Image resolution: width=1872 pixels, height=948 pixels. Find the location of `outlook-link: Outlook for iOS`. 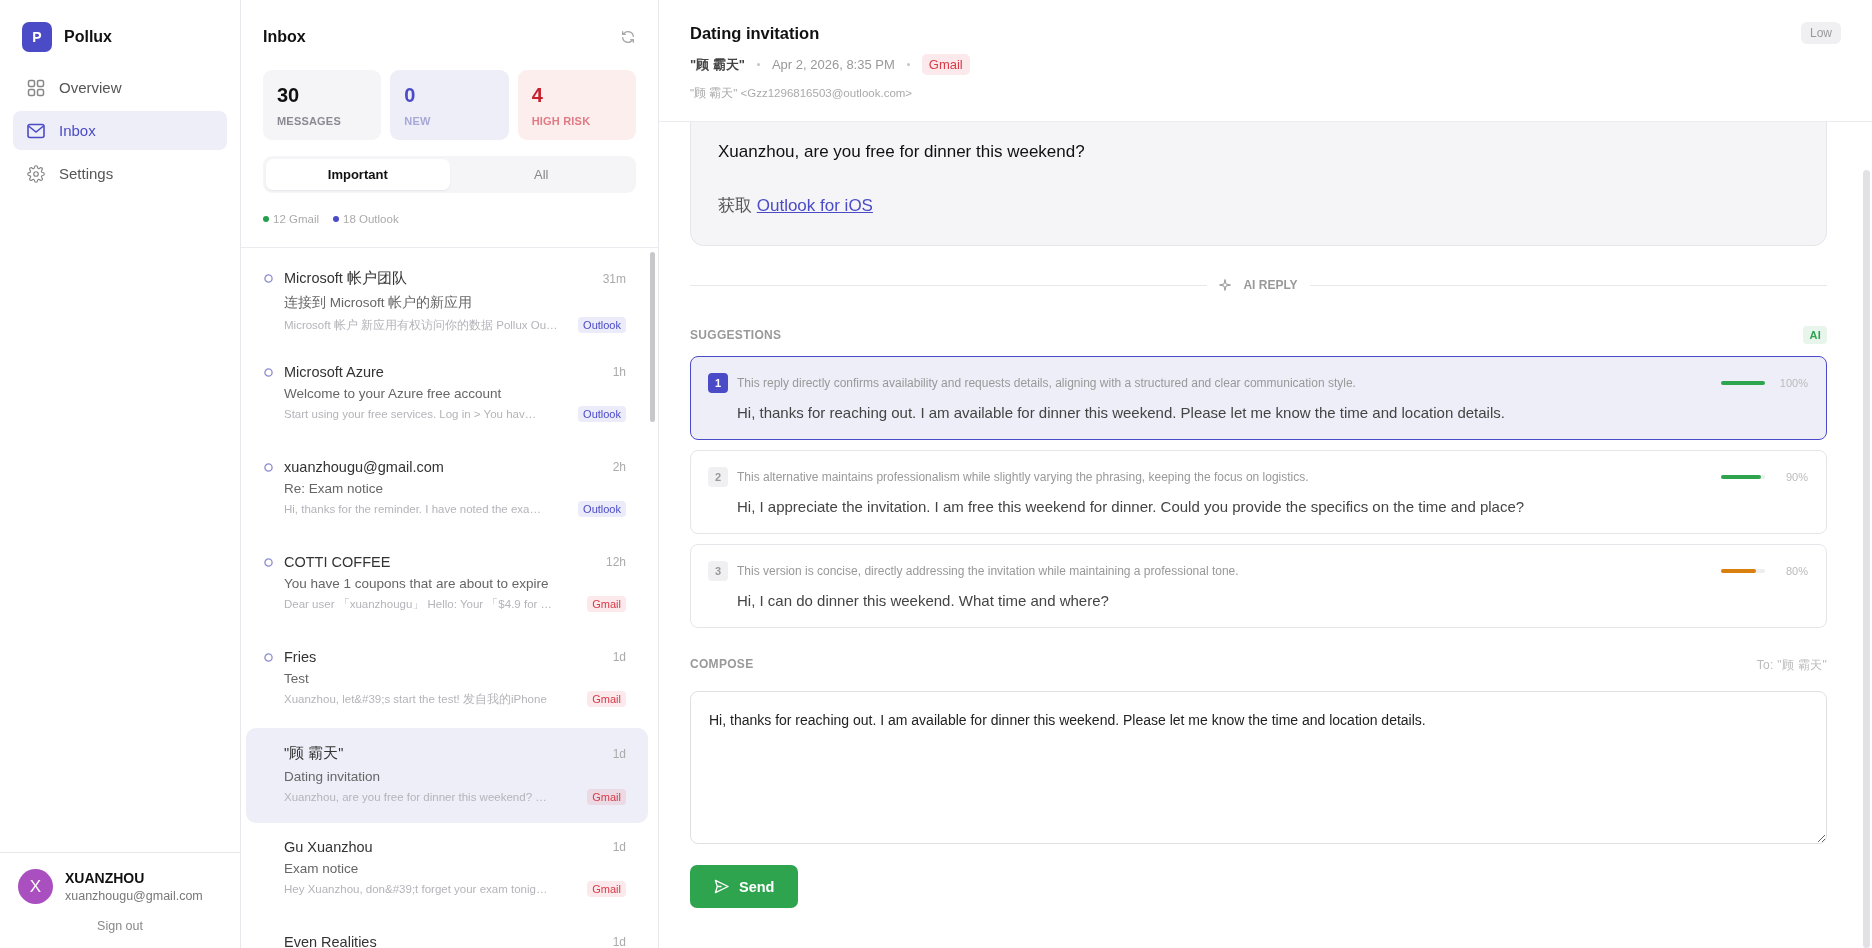

outlook-link: Outlook for iOS is located at coordinates (814, 205).